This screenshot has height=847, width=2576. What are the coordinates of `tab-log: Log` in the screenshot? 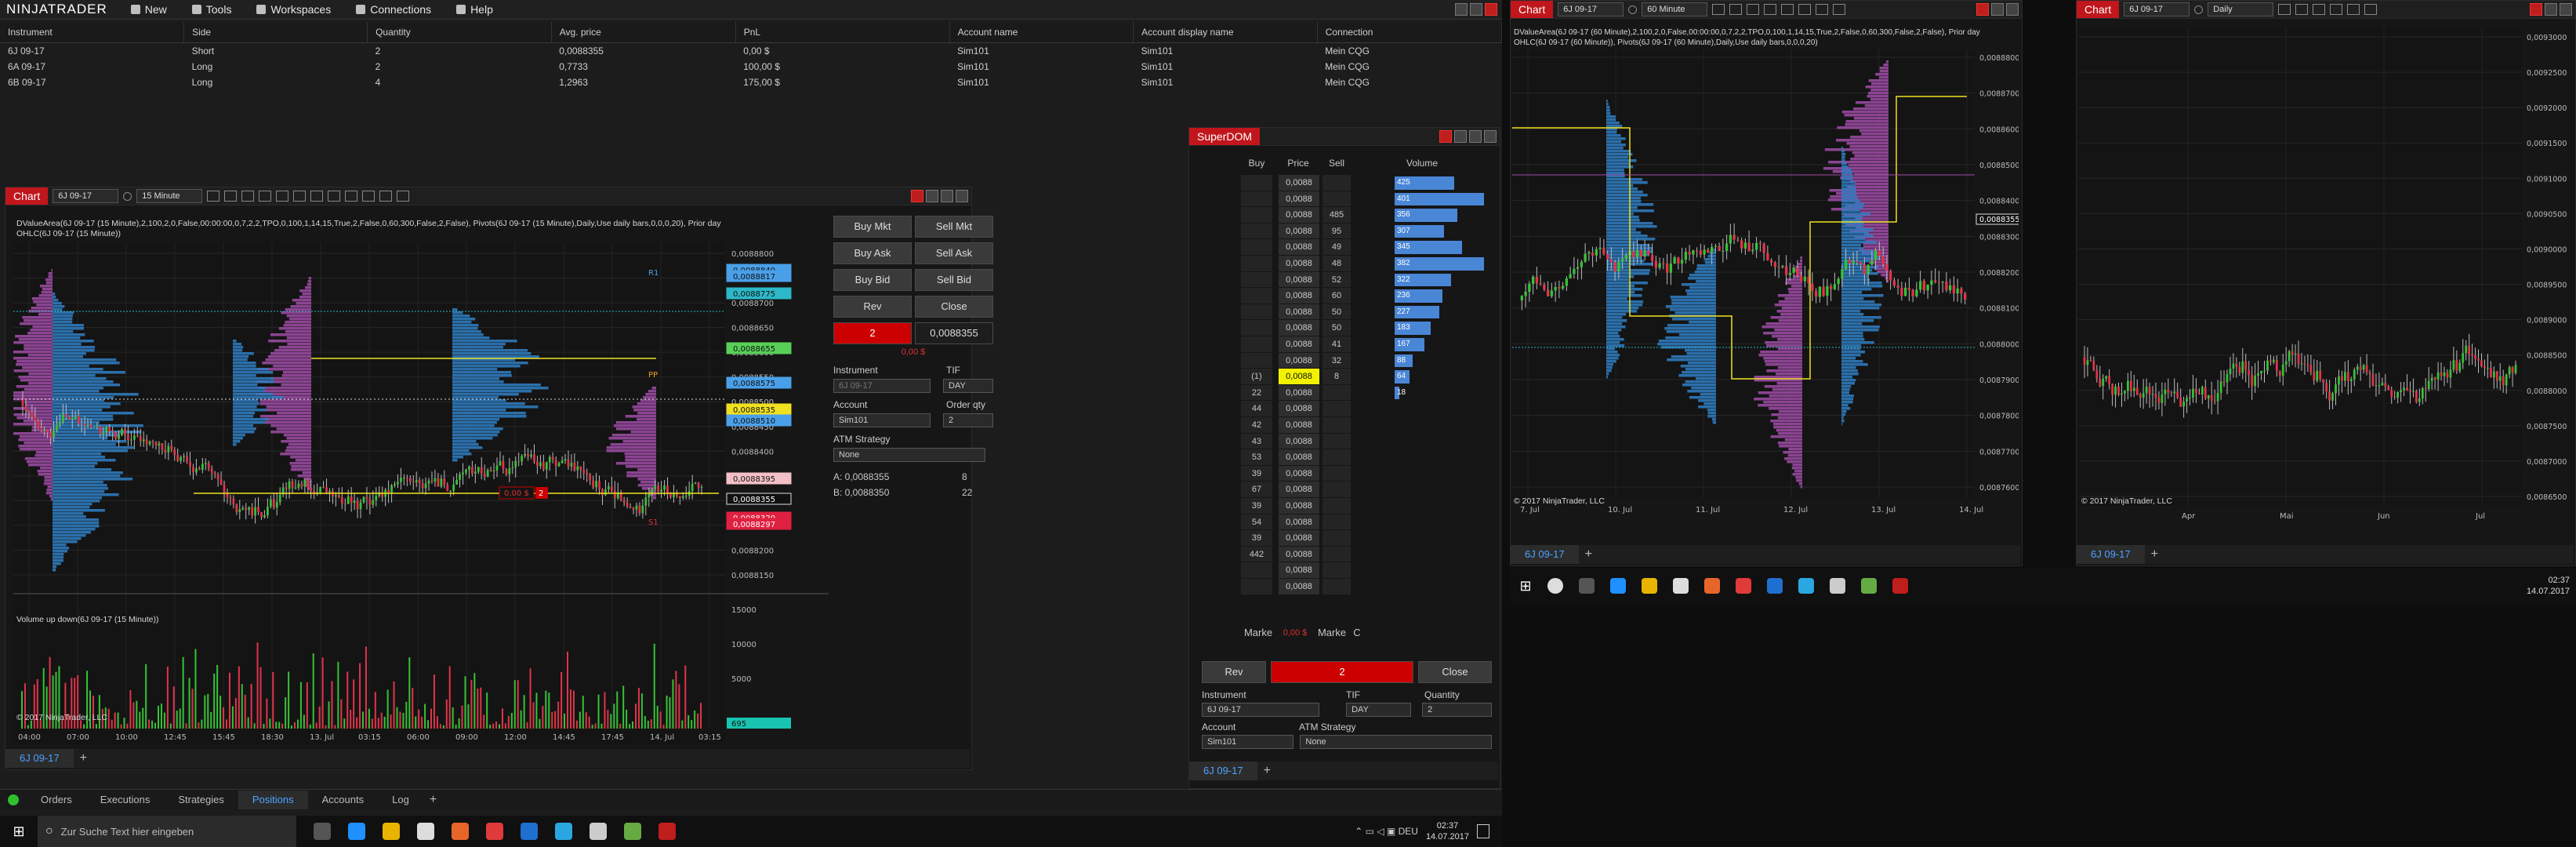 It's located at (400, 800).